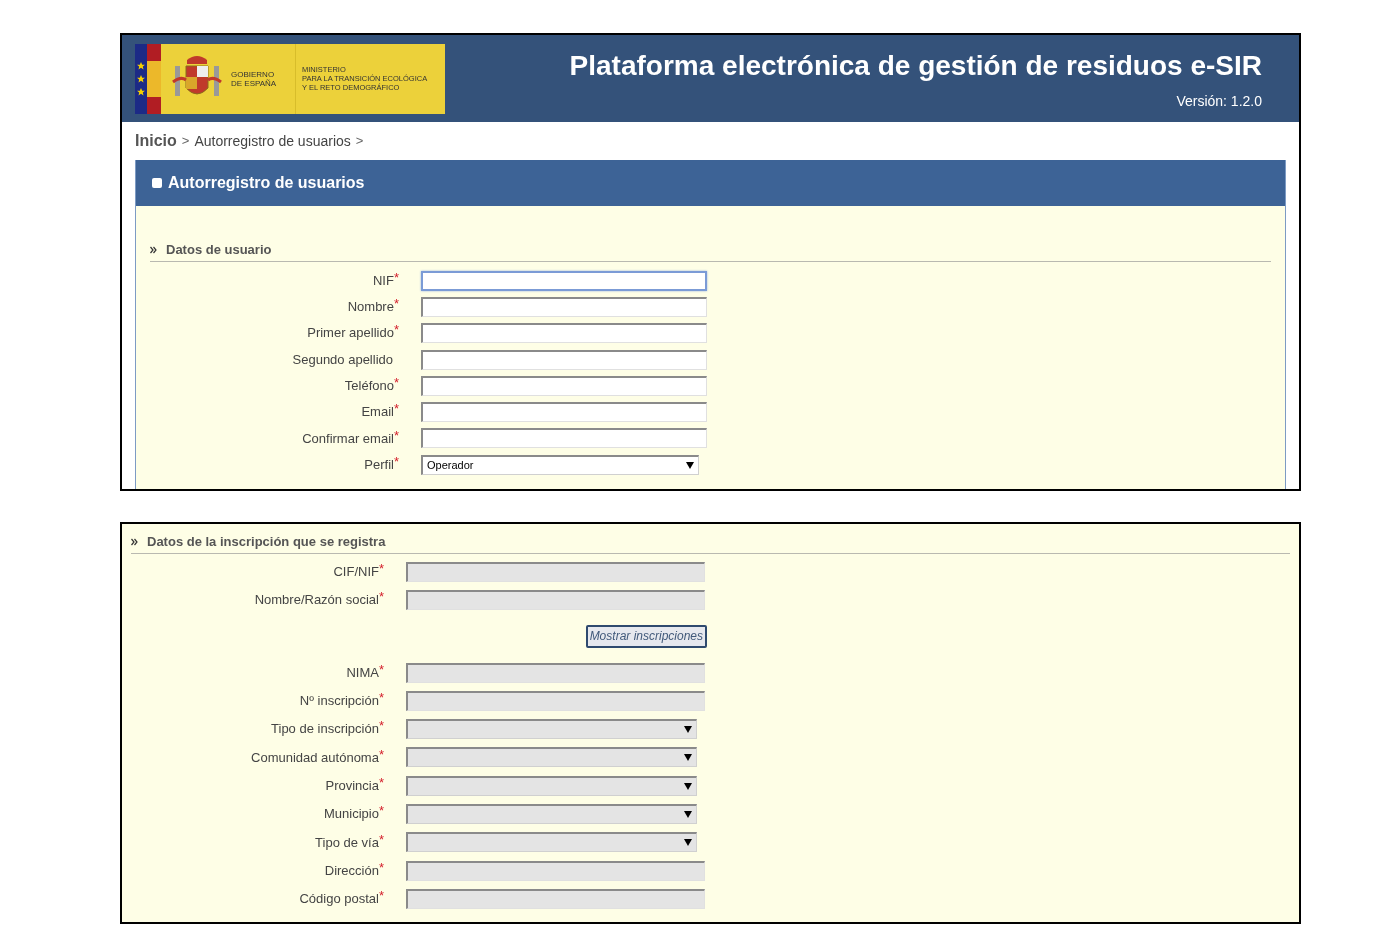 Image resolution: width=1388 pixels, height=934 pixels. Describe the element at coordinates (352, 785) in the screenshot. I see `field-label: Provincia` at that location.